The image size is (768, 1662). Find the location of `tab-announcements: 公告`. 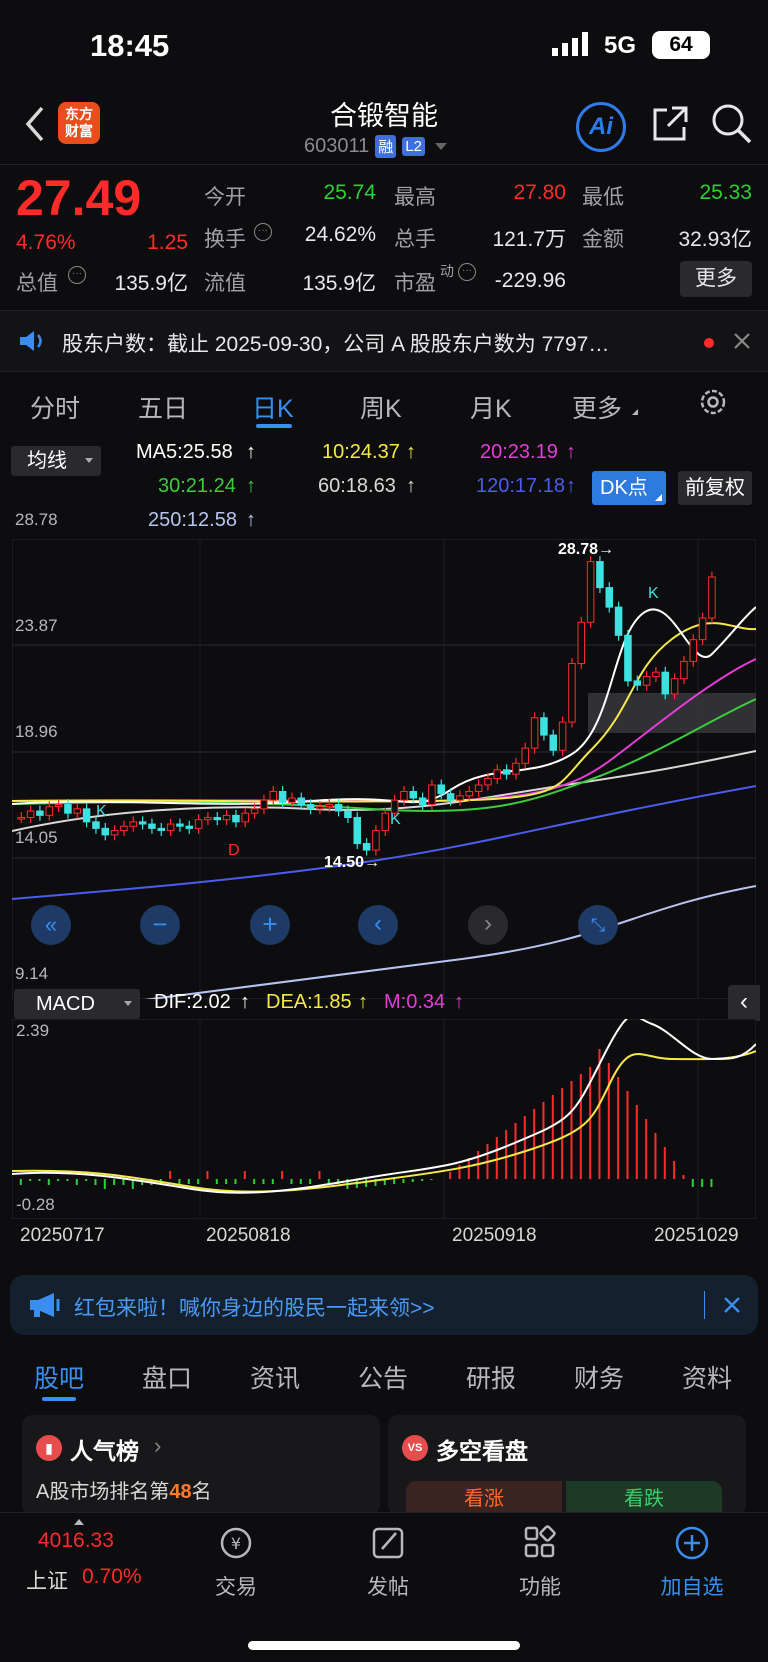

tab-announcements: 公告 is located at coordinates (383, 1377).